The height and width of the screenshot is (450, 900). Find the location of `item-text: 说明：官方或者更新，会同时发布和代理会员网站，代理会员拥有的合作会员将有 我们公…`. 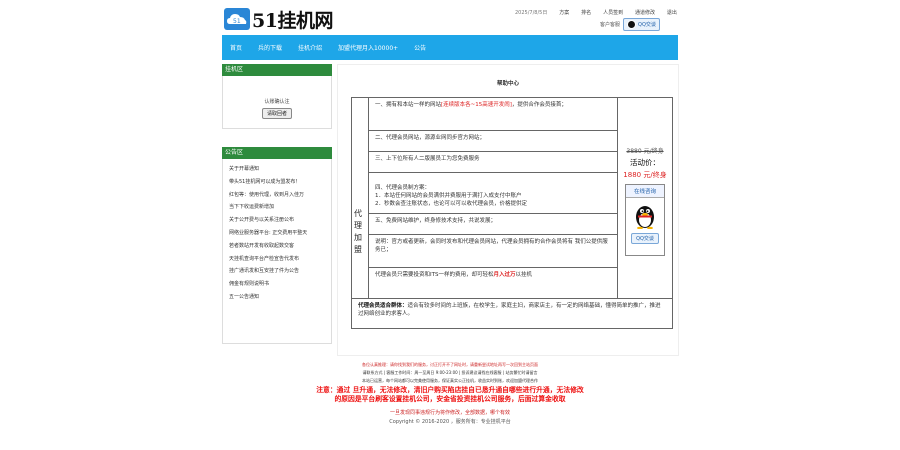

item-text: 说明：官方或者更新，会同时发布和代理会员网站，代理会员拥有的合作会员将有 我们公… is located at coordinates (491, 246).